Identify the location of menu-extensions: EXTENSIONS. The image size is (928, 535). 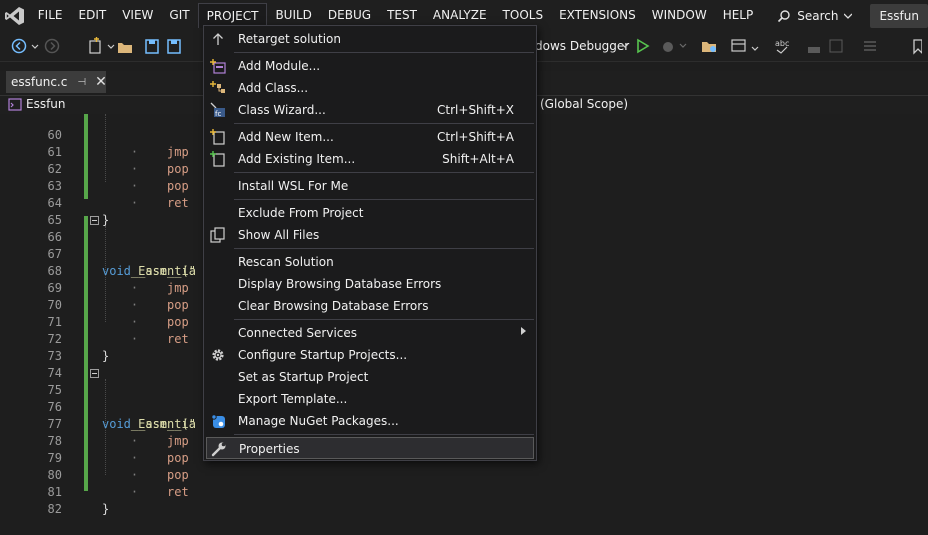
(597, 15).